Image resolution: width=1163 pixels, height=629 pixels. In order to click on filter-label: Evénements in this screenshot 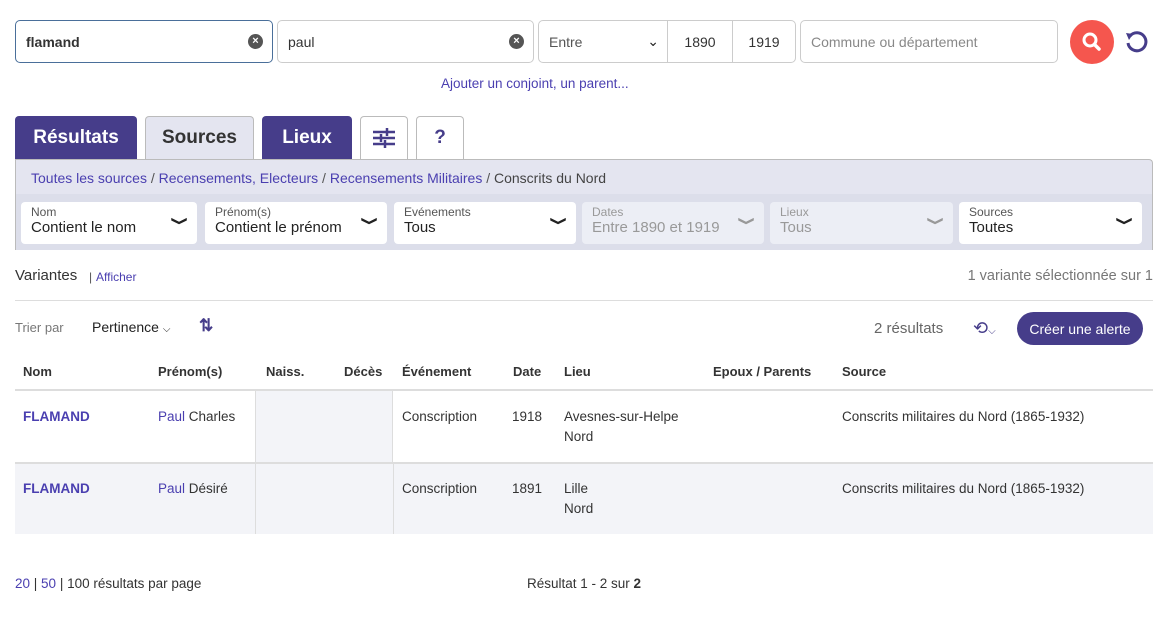, I will do `click(437, 212)`.